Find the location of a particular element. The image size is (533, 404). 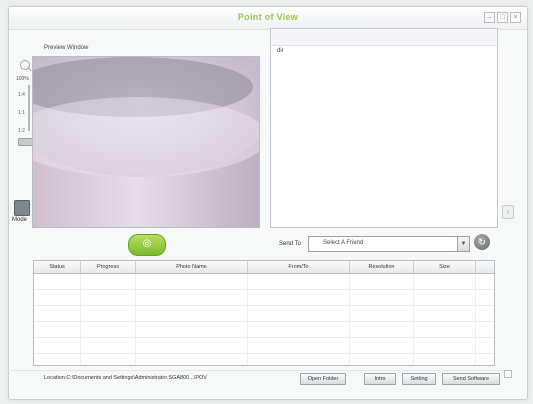

zoom-tick: 1:4 is located at coordinates (21, 95).